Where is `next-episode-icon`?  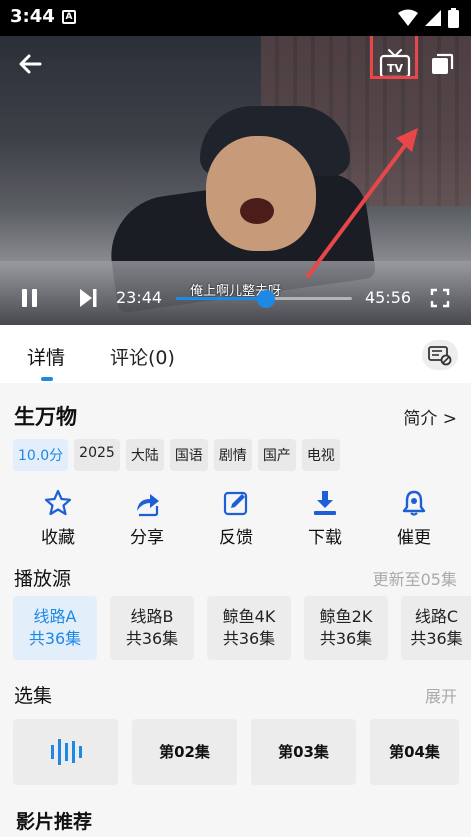
next-episode-icon is located at coordinates (88, 298).